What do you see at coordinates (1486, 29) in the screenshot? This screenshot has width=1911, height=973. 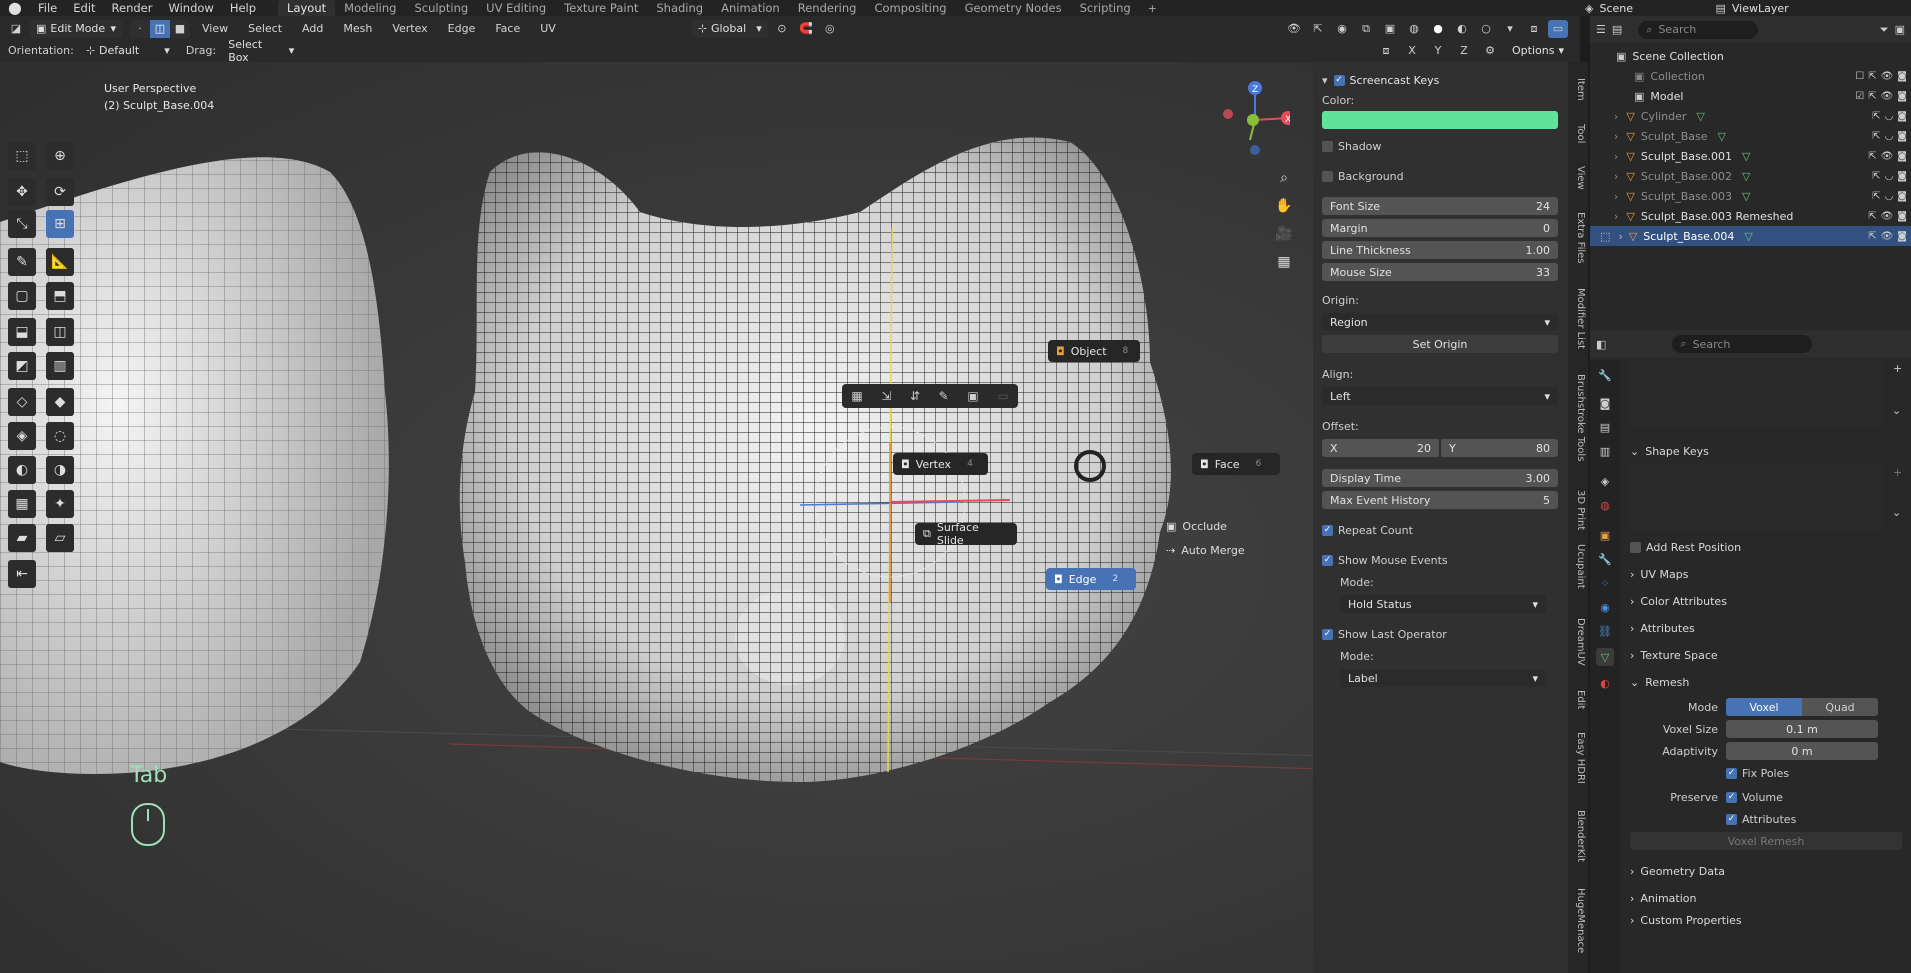 I see `rendered-shading-icon: ○` at bounding box center [1486, 29].